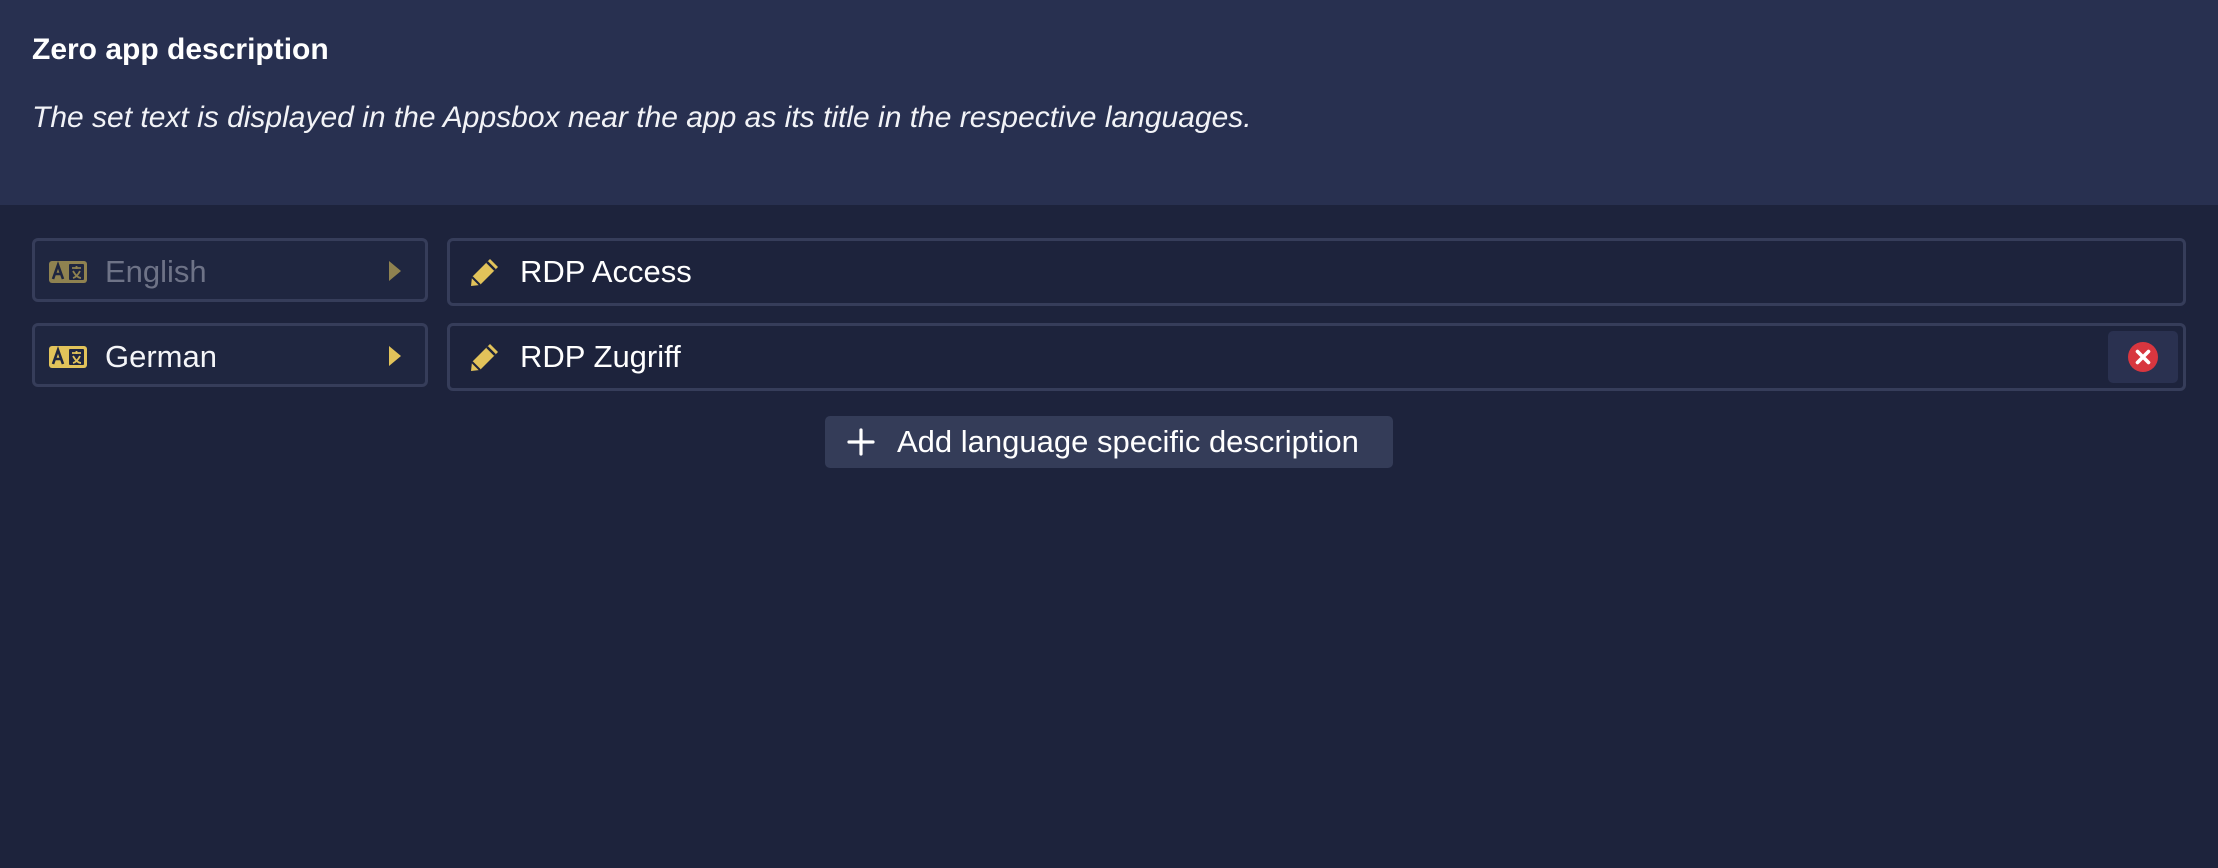 This screenshot has width=2218, height=868. Describe the element at coordinates (861, 442) in the screenshot. I see `plus-icon` at that location.